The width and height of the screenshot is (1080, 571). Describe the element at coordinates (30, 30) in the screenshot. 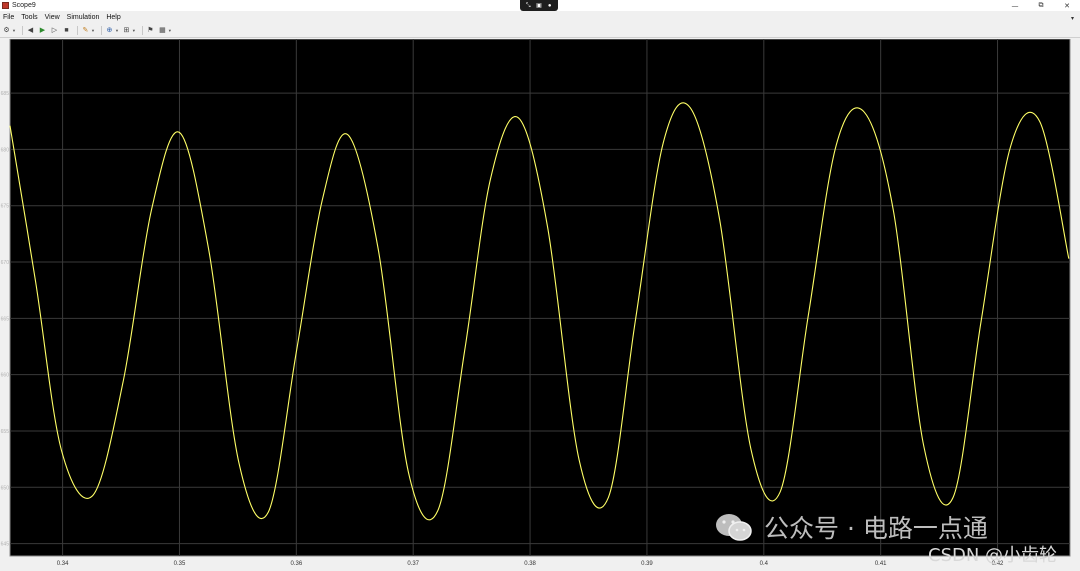

I see `step-back-icon: ◀` at that location.